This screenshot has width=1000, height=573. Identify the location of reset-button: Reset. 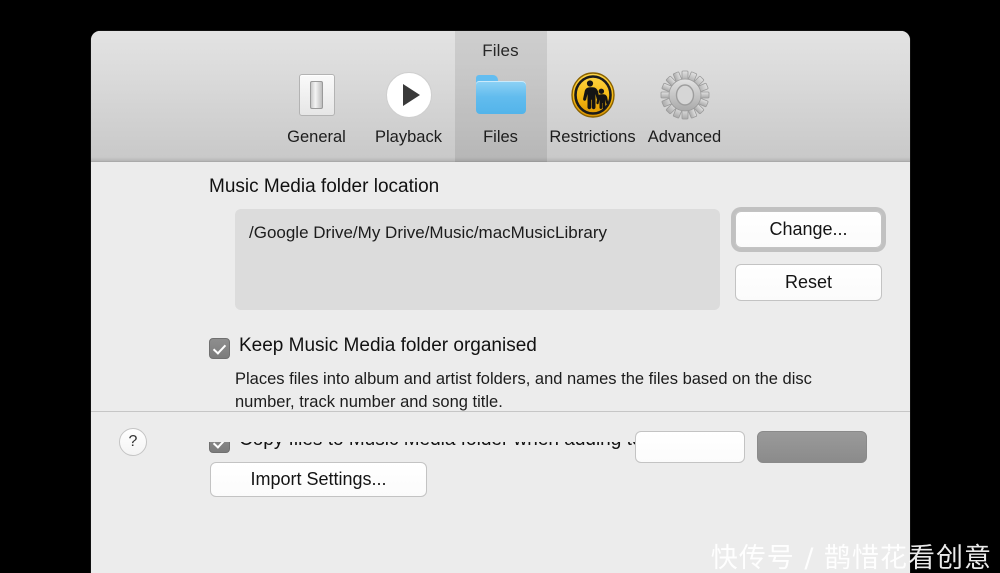
(808, 282).